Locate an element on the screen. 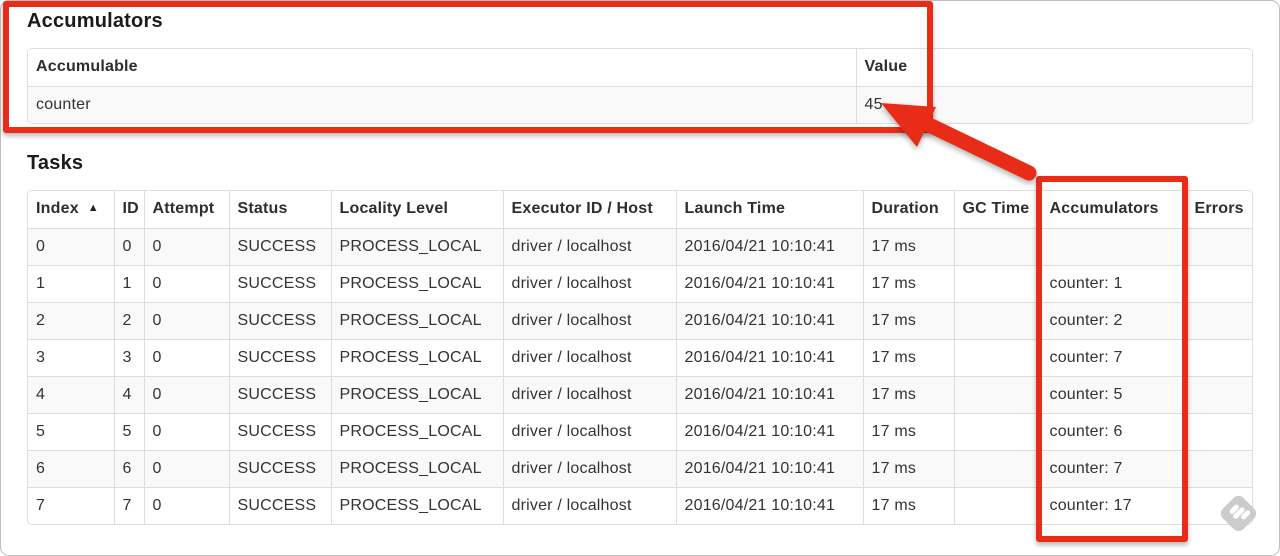 This screenshot has height=556, width=1280. tasks-table-header-errors: Errors is located at coordinates (1218, 209).